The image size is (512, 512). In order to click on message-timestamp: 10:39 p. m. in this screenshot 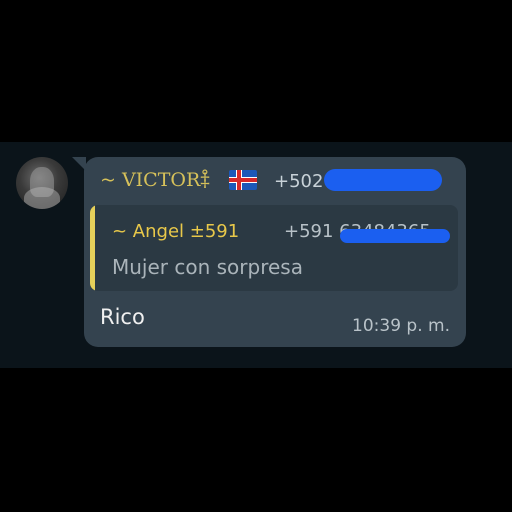, I will do `click(401, 326)`.